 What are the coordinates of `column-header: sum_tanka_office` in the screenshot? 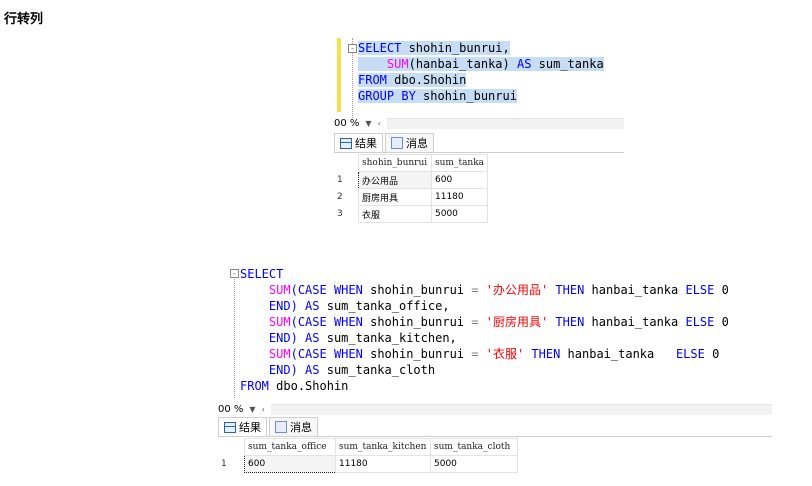 It's located at (290, 447).